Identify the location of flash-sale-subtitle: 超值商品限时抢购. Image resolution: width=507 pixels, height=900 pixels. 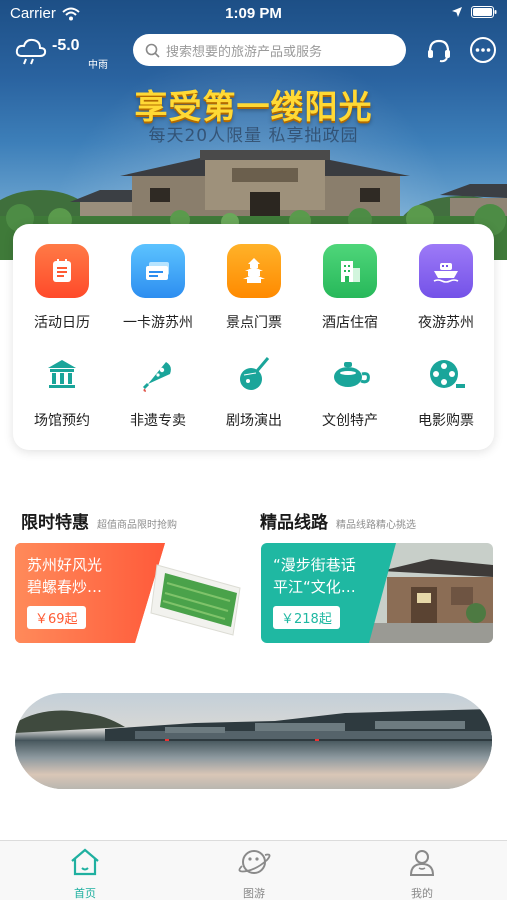
(137, 525).